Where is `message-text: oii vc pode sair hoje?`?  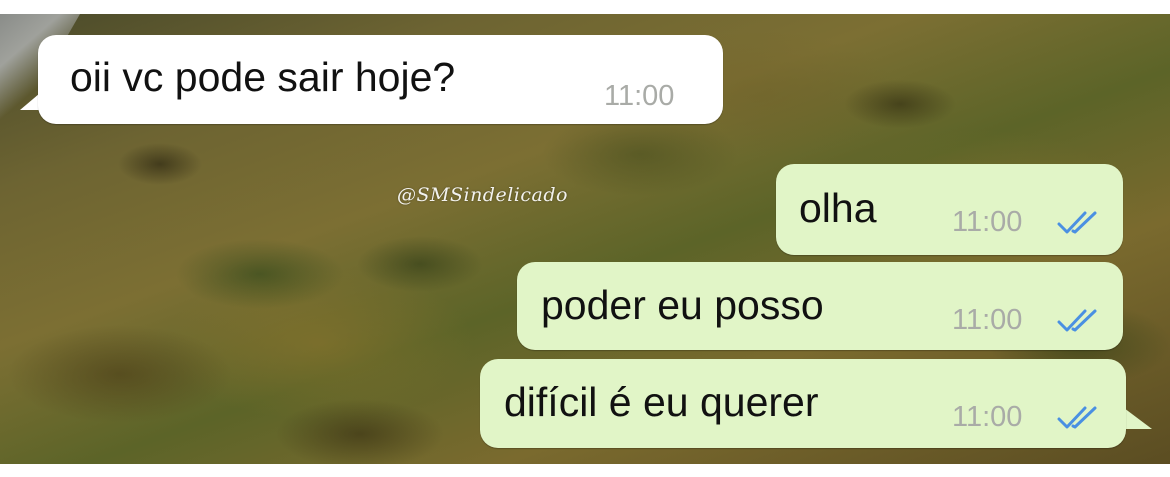
message-text: oii vc pode sair hoje? is located at coordinates (263, 77).